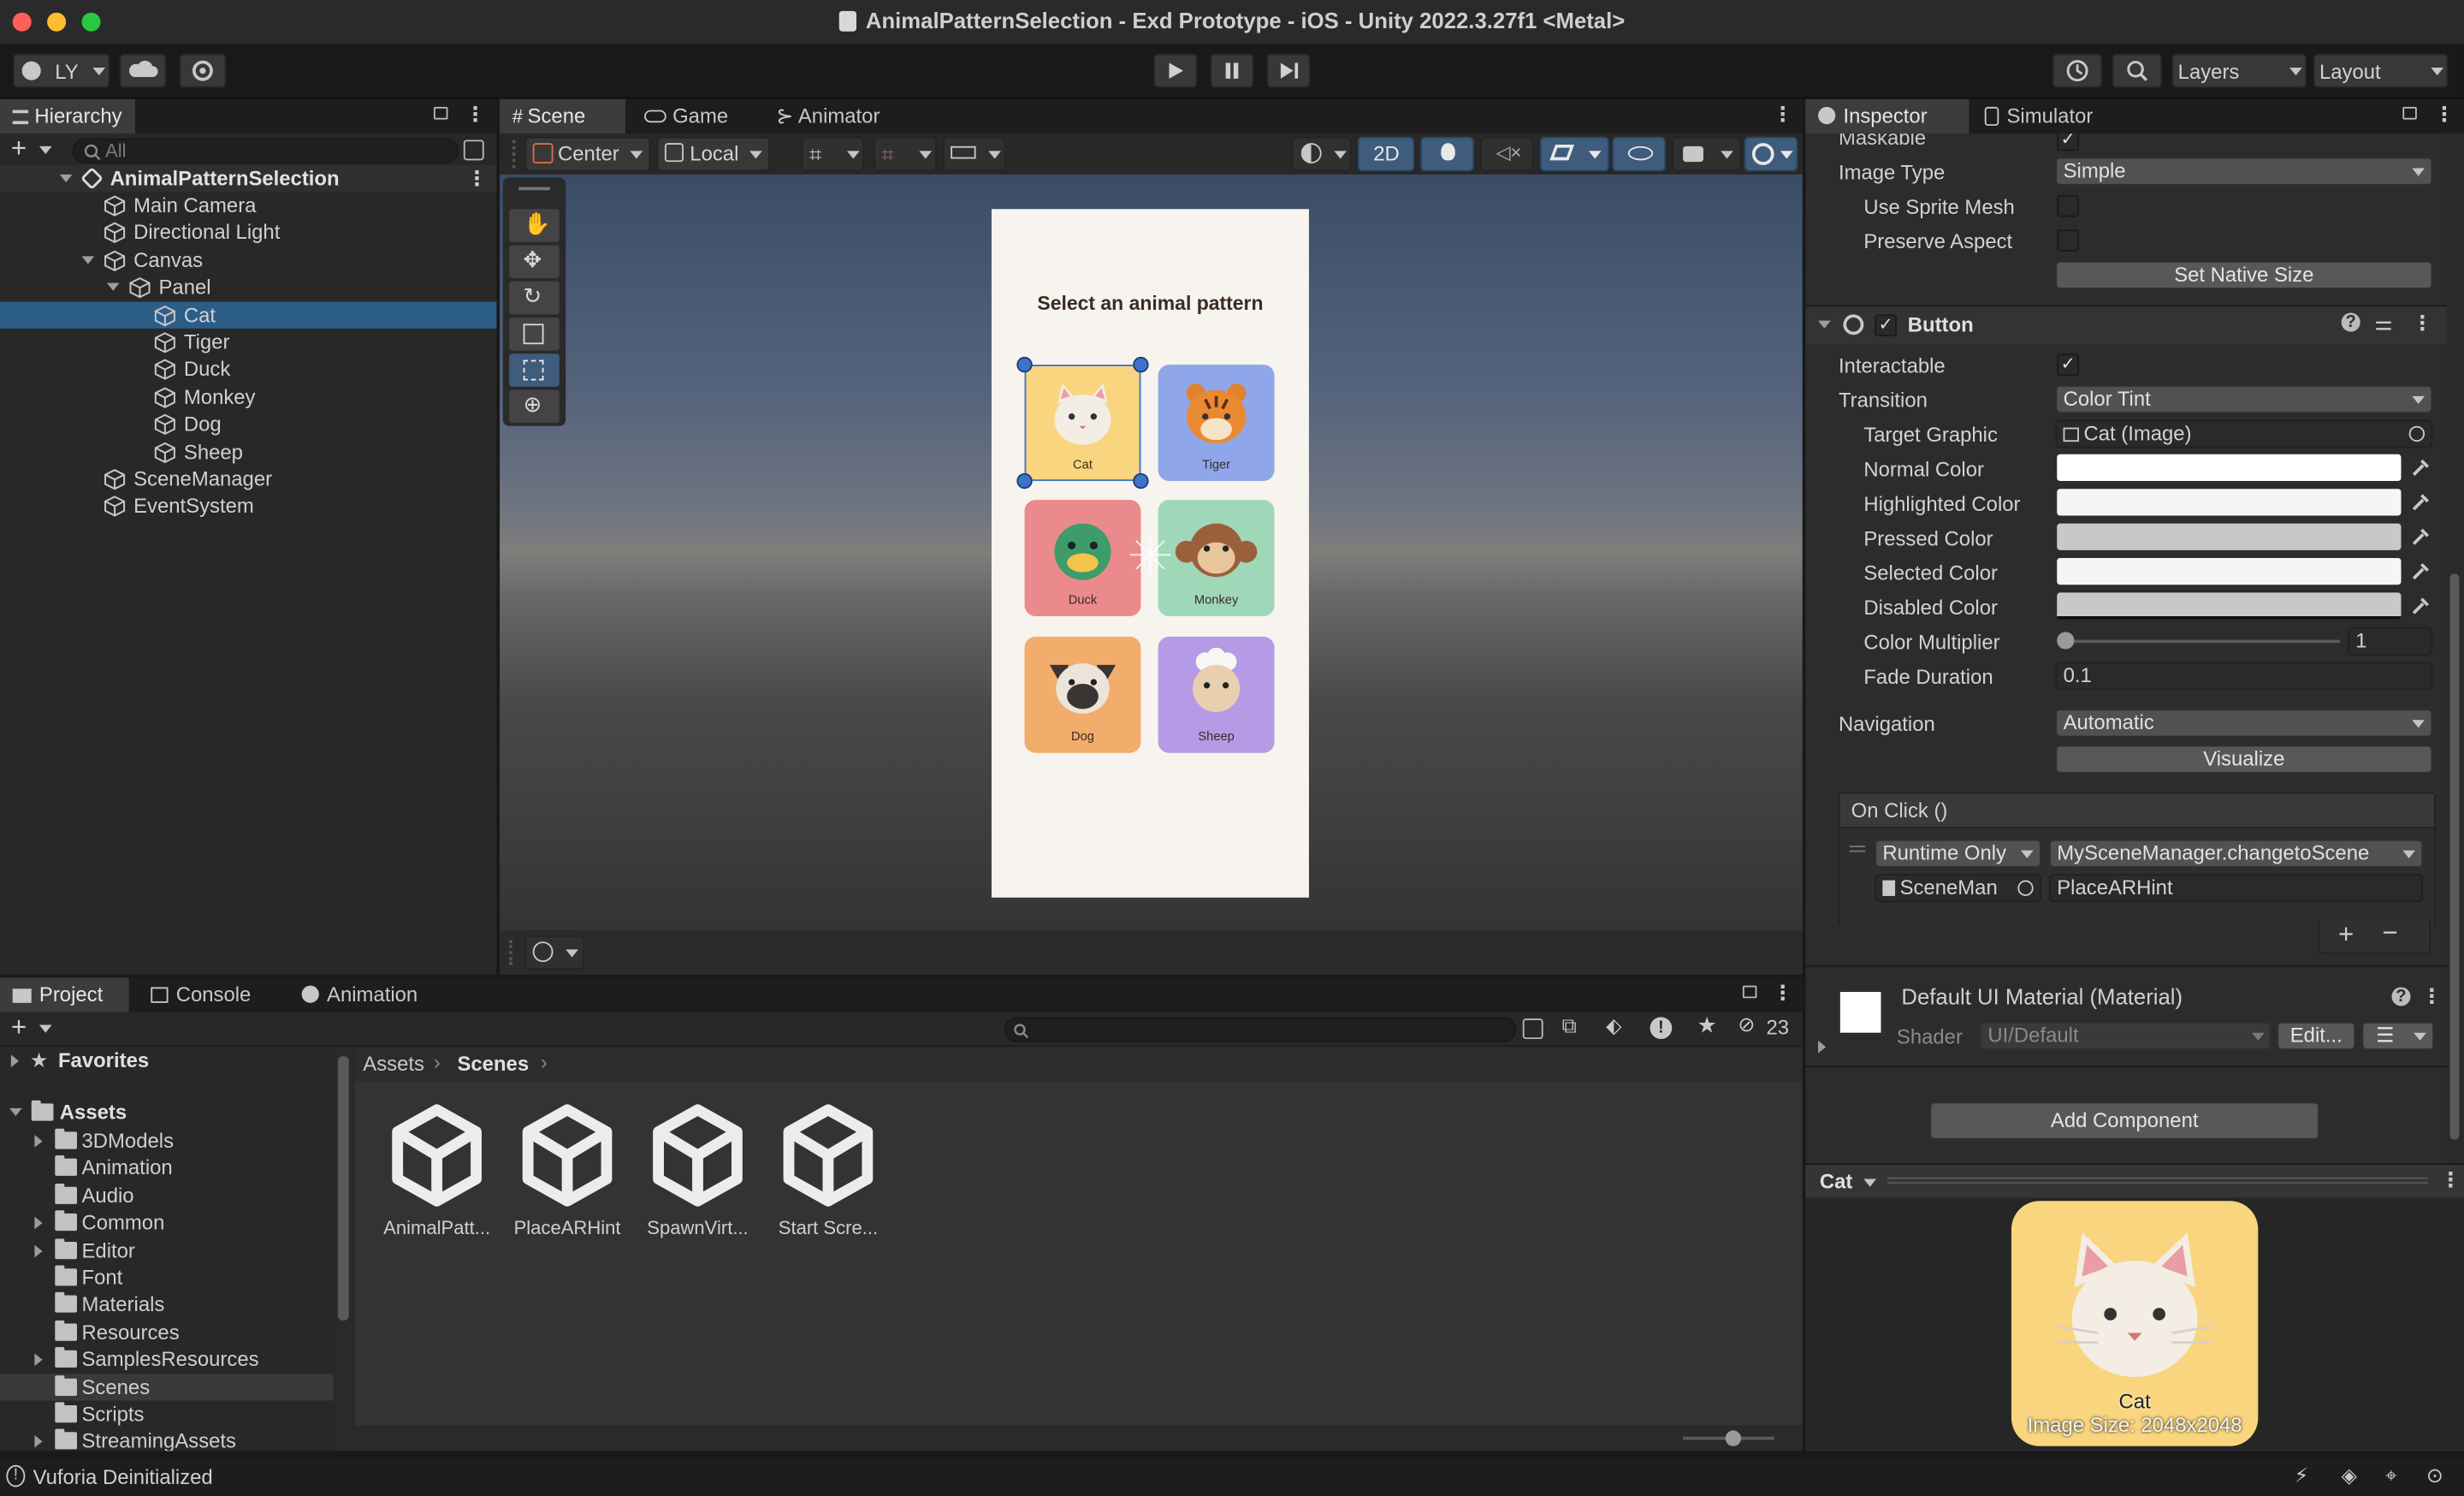 The image size is (2464, 1496). Describe the element at coordinates (166, 1359) in the screenshot. I see `folder-item-samplesresources: SamplesResources` at that location.